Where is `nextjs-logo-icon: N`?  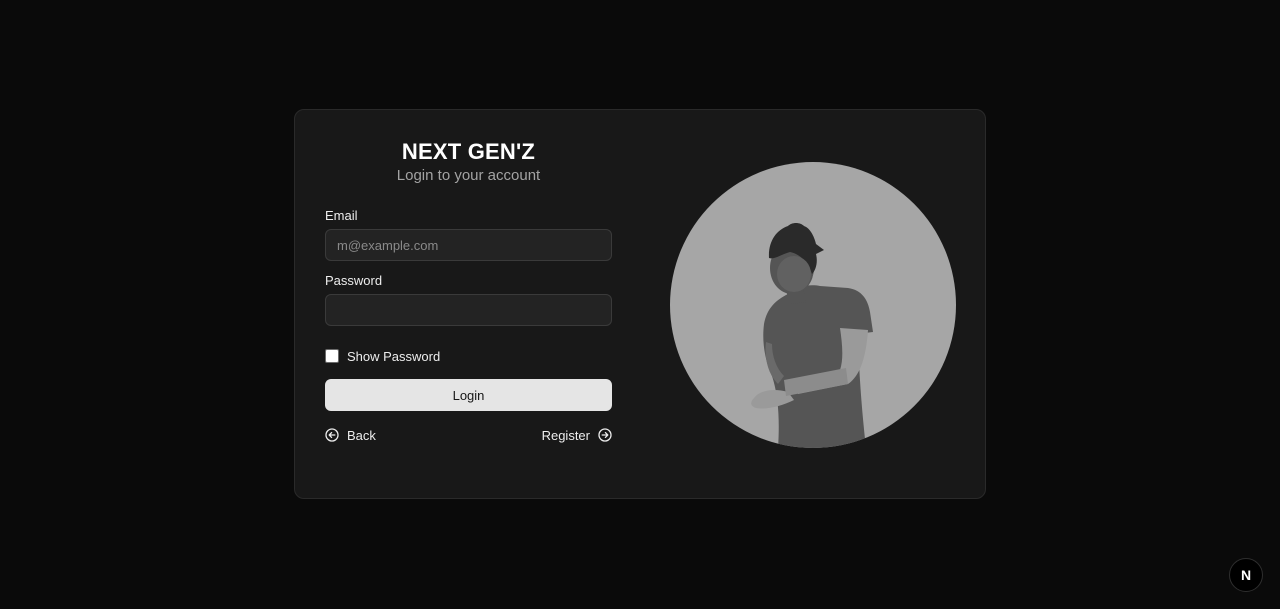
nextjs-logo-icon: N is located at coordinates (1246, 575).